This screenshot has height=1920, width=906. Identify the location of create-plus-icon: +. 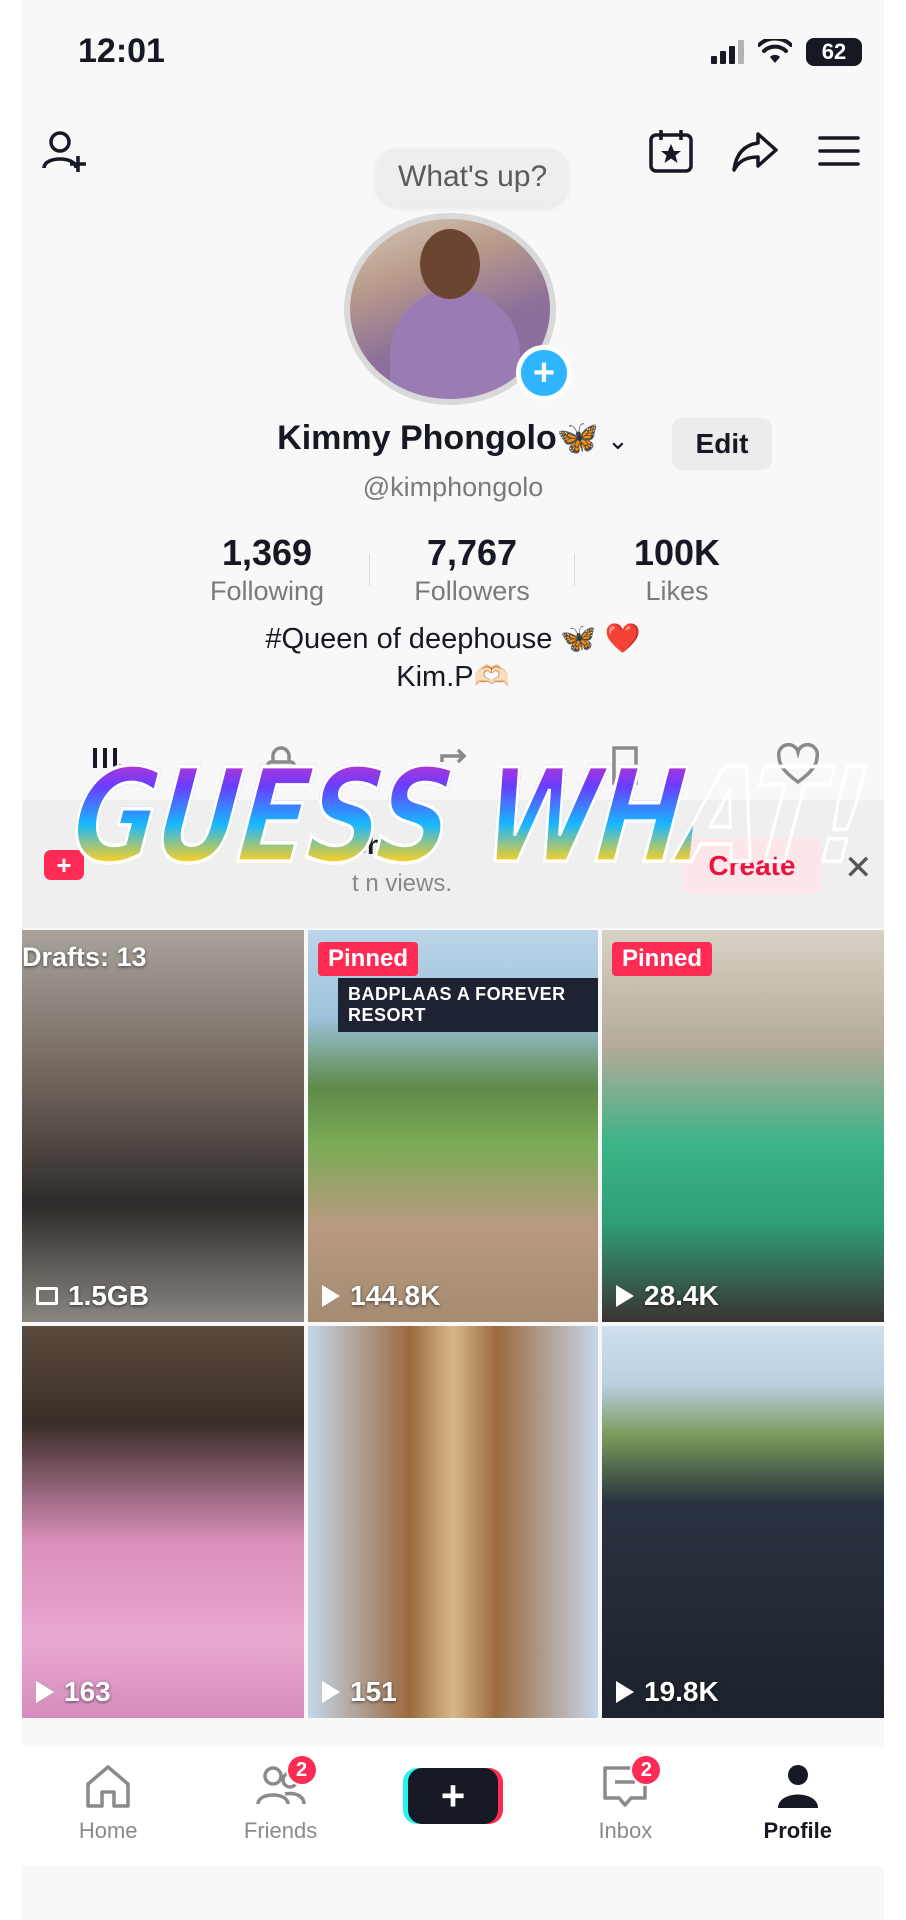
(452, 1796).